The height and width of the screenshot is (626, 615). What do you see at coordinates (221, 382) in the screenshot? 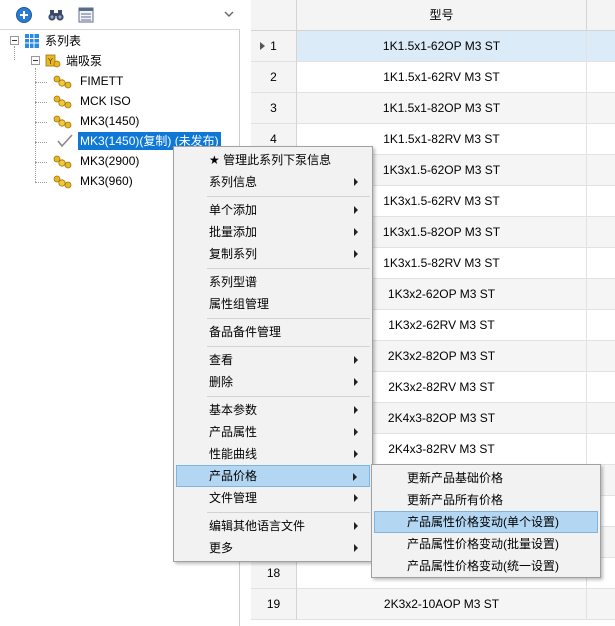
I see `menu-item-label: 删除` at bounding box center [221, 382].